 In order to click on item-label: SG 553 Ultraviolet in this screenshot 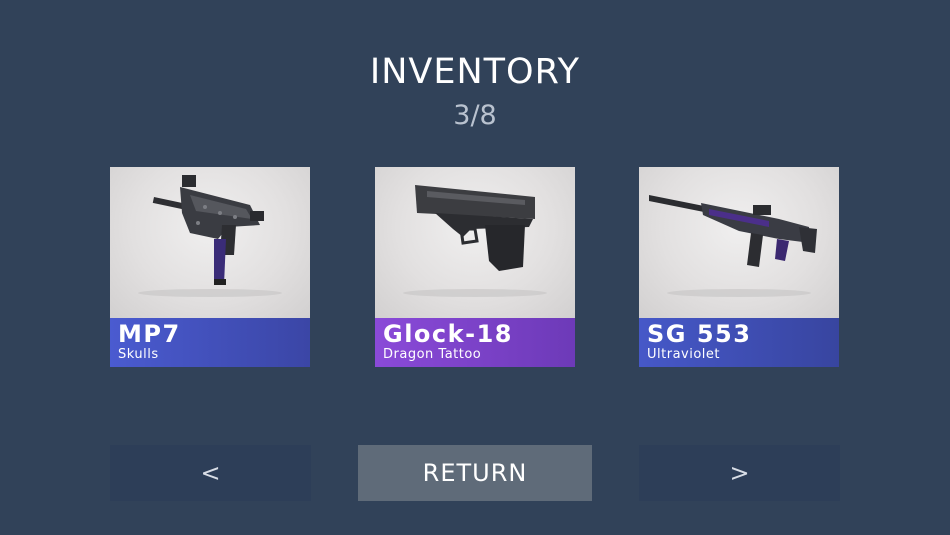, I will do `click(739, 342)`.